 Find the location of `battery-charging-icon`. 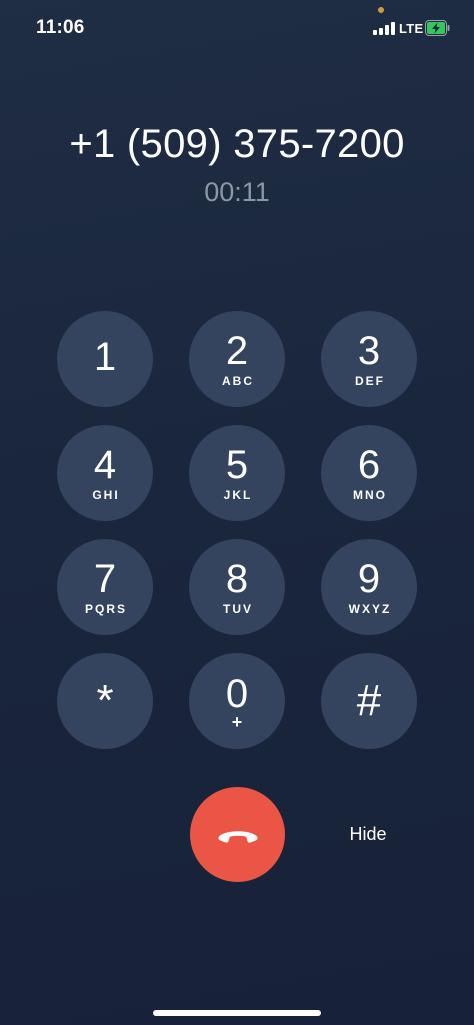

battery-charging-icon is located at coordinates (437, 28).